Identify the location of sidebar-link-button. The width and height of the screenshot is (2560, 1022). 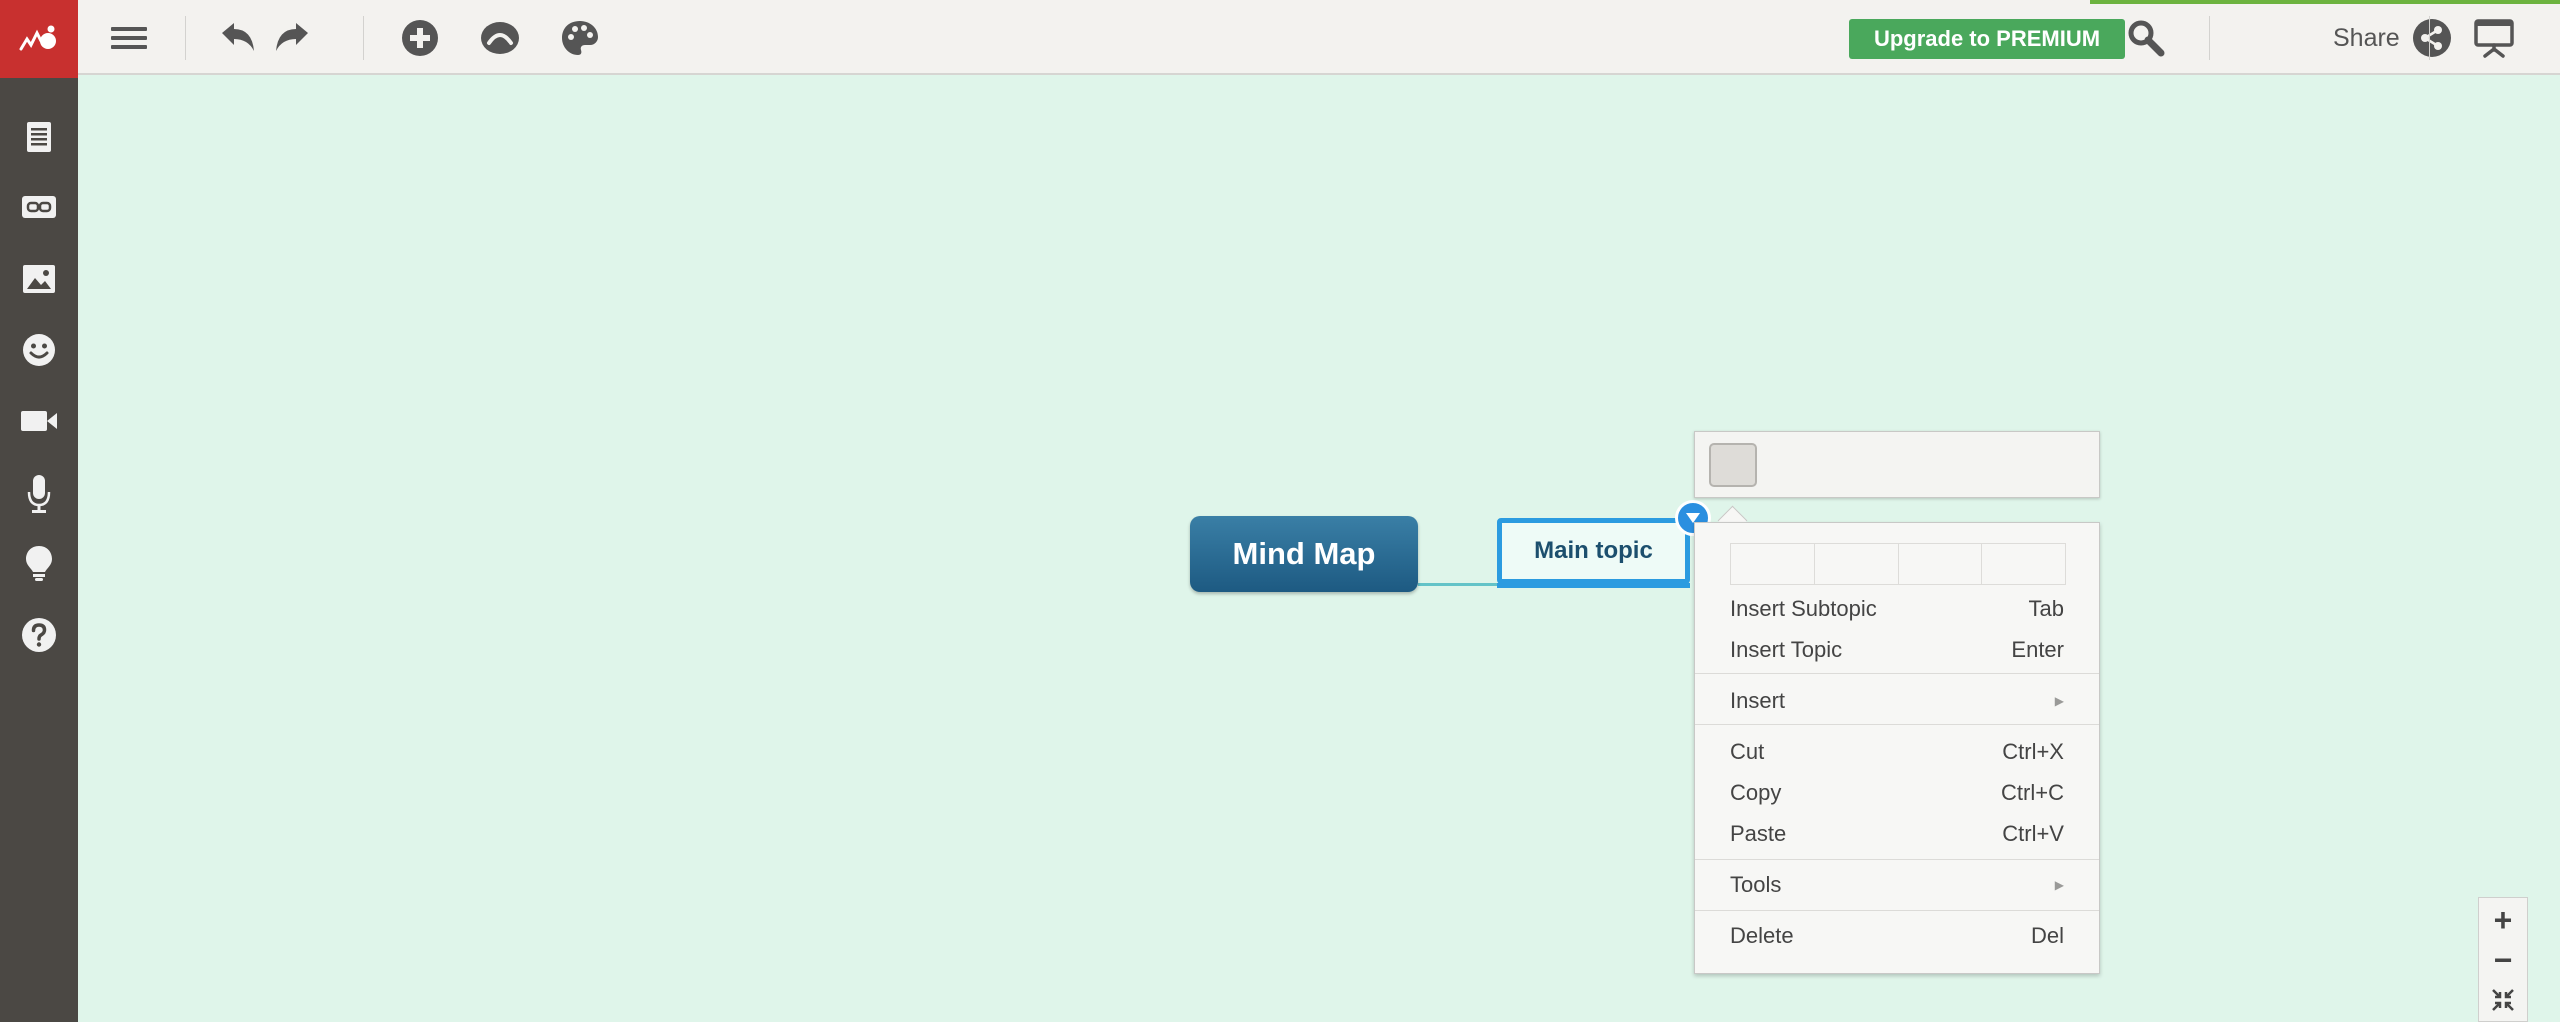
(39, 207).